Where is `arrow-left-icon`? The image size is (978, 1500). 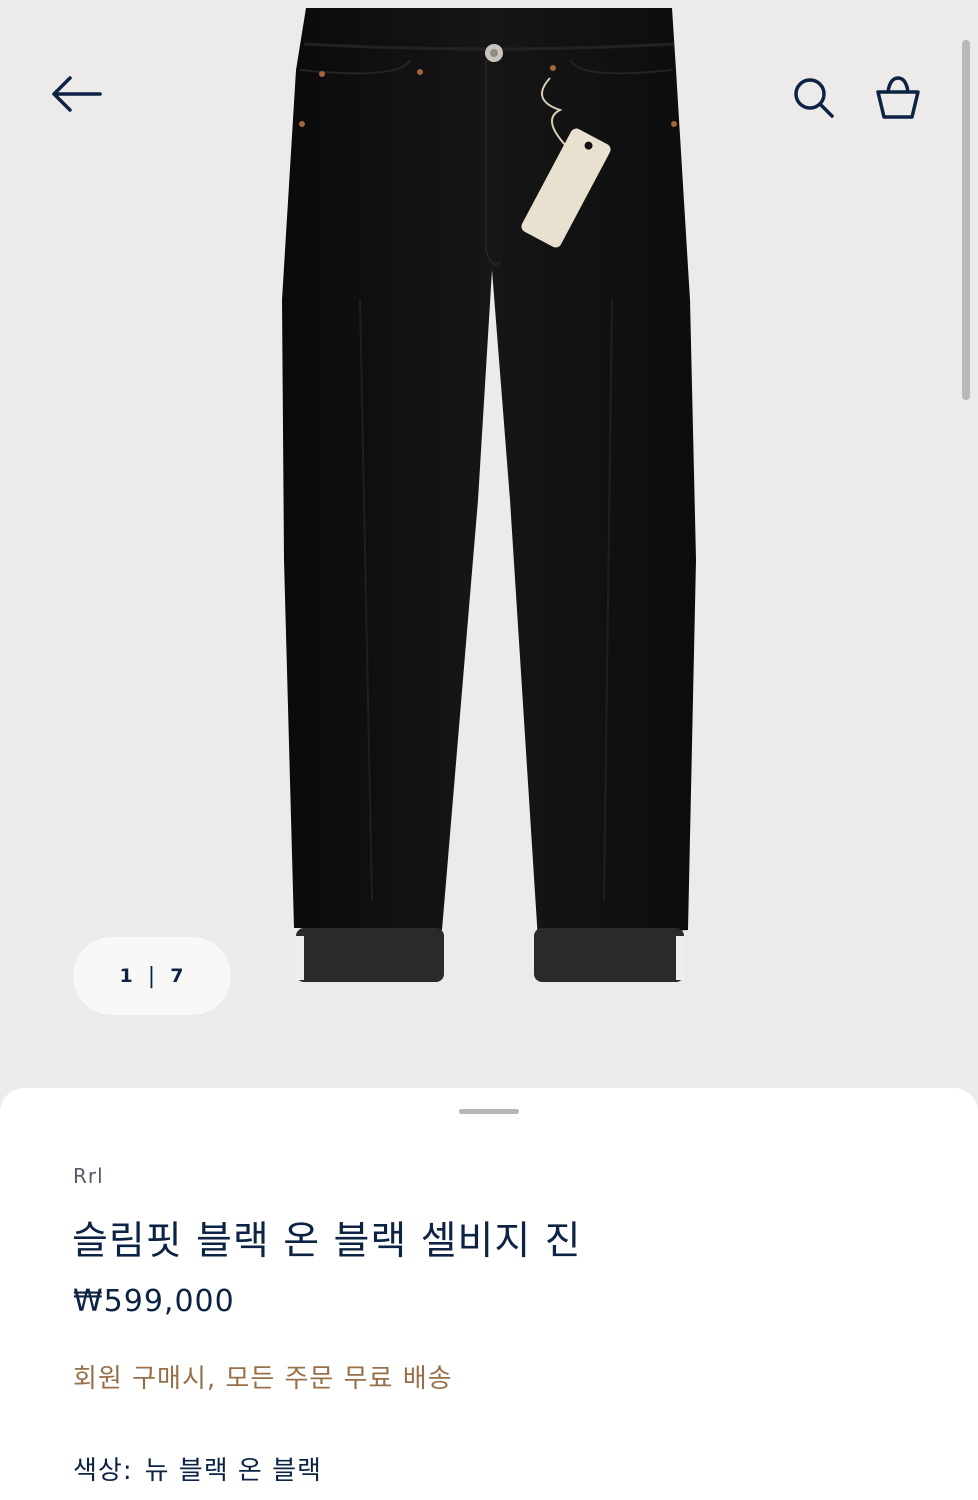 arrow-left-icon is located at coordinates (77, 94).